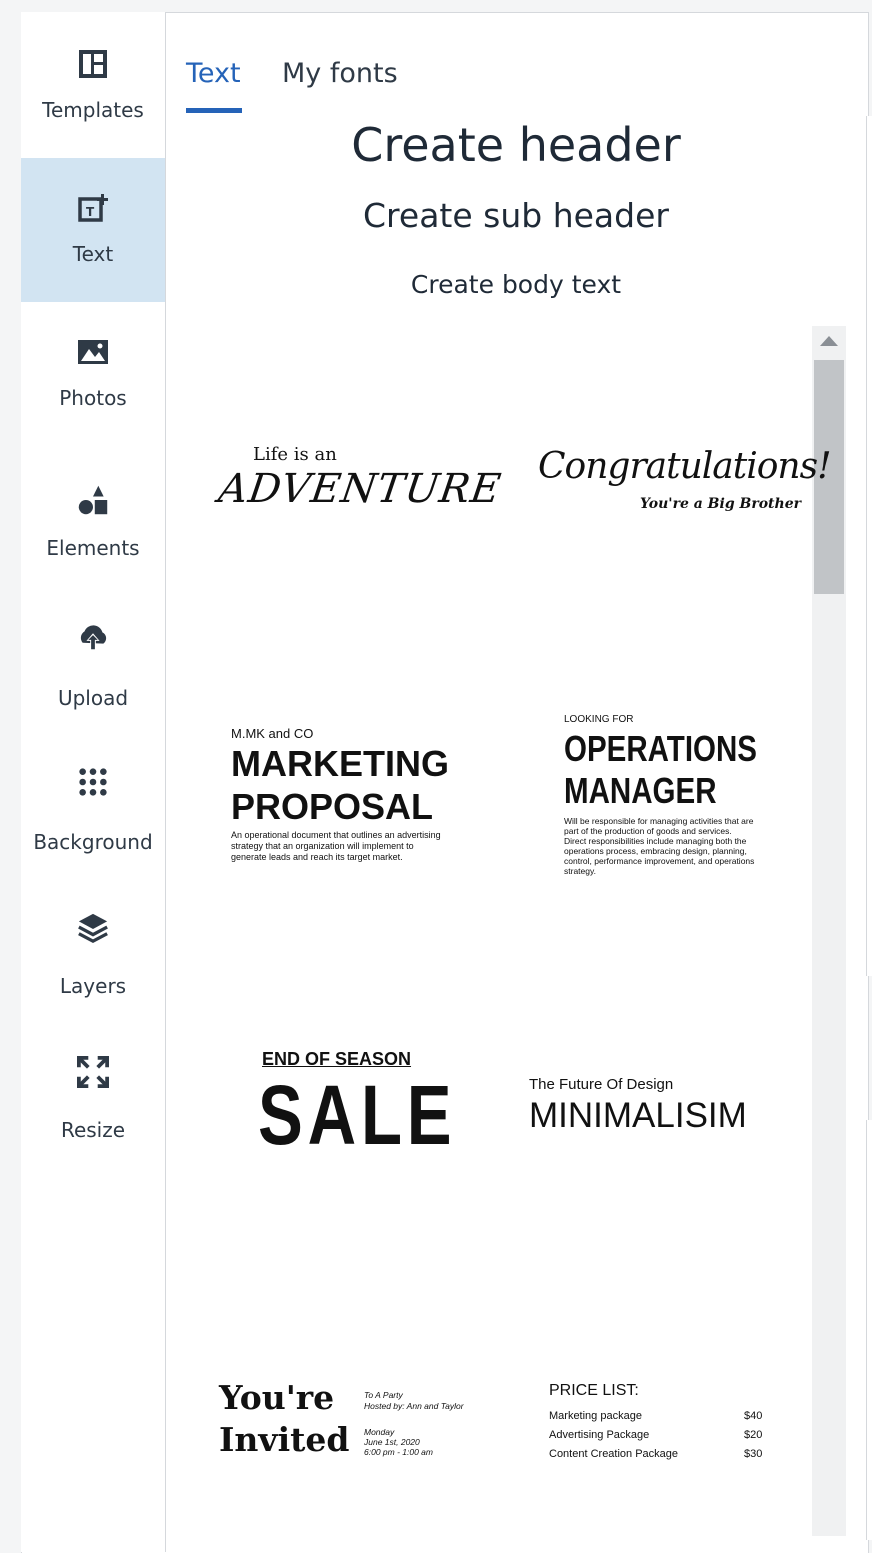  What do you see at coordinates (214, 110) in the screenshot?
I see `active-tab-indicator` at bounding box center [214, 110].